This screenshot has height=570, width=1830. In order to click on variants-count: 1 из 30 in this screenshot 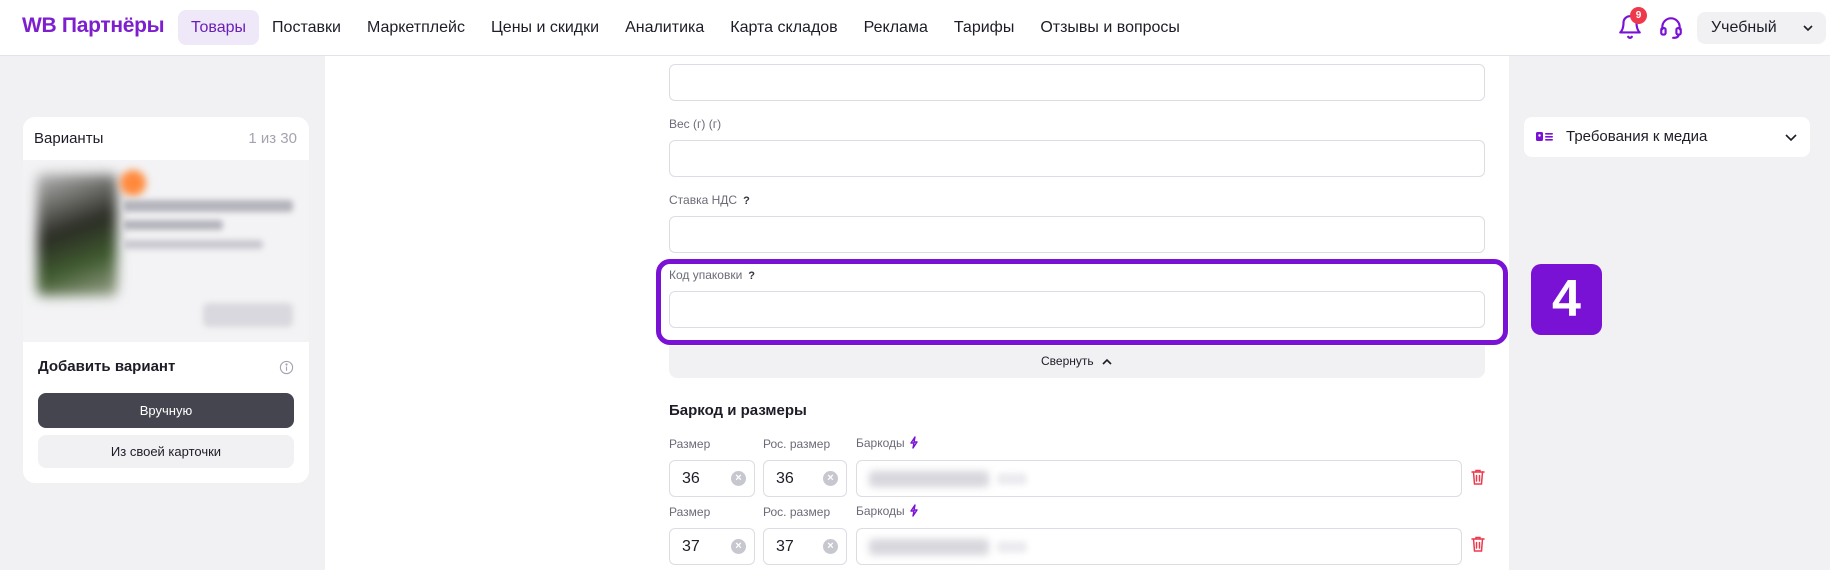, I will do `click(272, 138)`.